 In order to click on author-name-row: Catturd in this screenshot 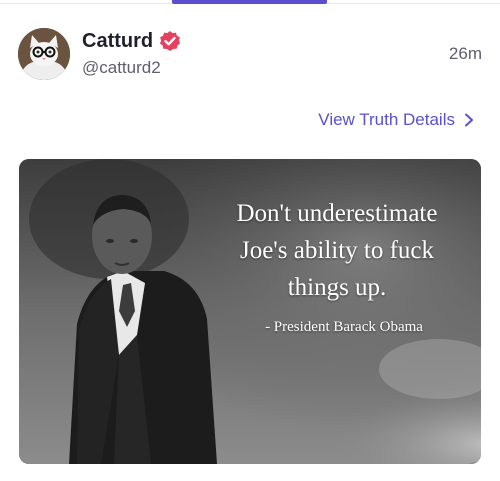, I will do `click(131, 41)`.